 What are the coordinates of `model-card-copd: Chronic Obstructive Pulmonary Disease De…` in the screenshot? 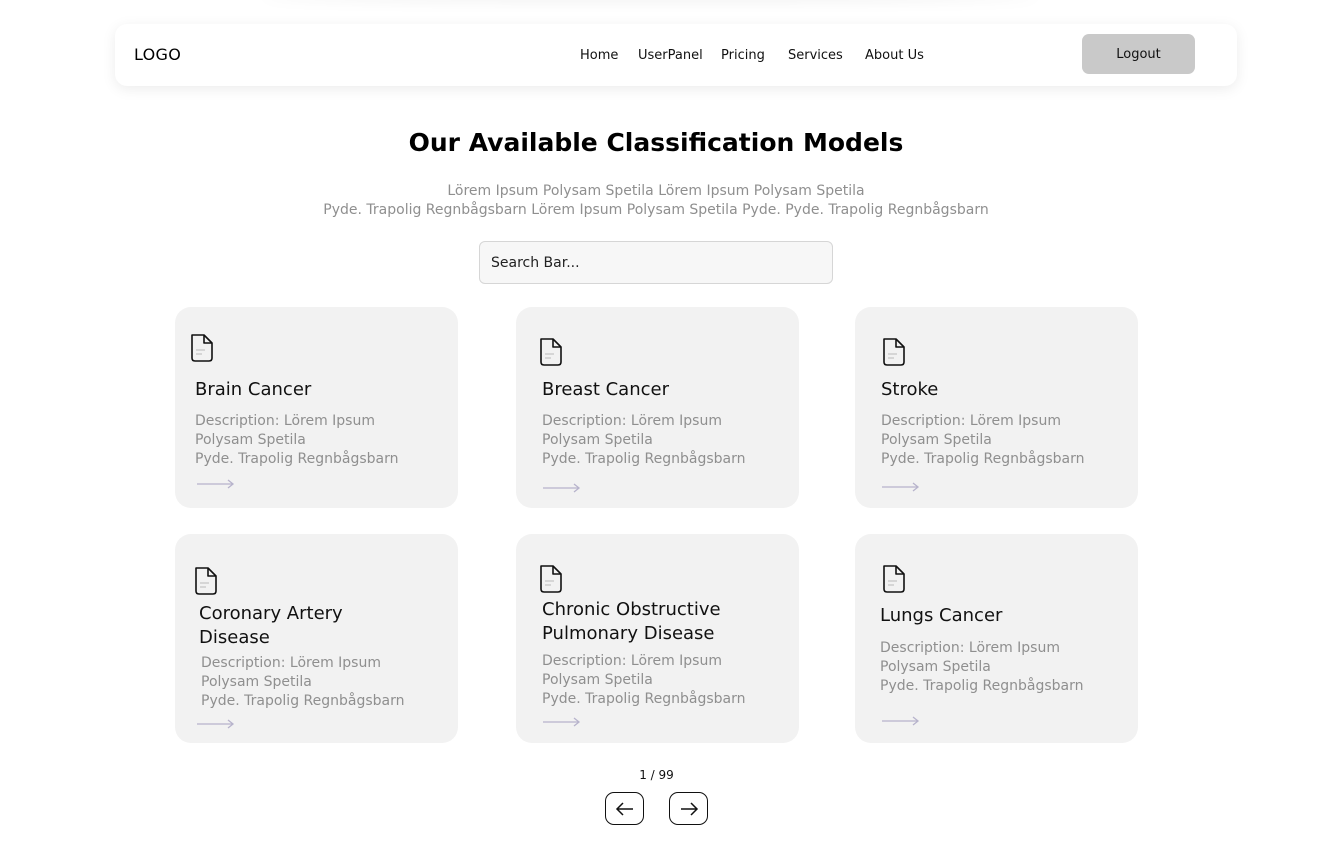 It's located at (657, 638).